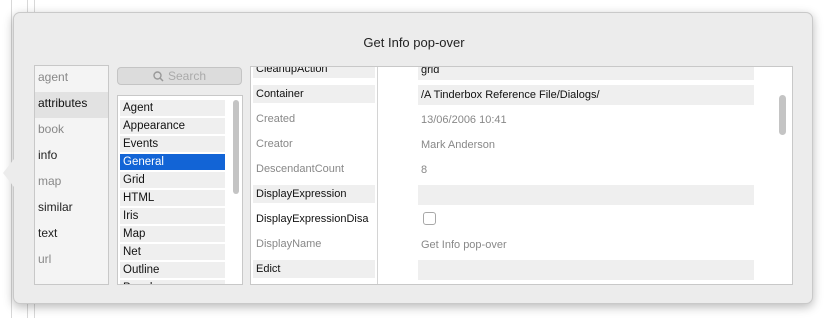 This screenshot has width=826, height=318. I want to click on attribute-name: Edict, so click(314, 269).